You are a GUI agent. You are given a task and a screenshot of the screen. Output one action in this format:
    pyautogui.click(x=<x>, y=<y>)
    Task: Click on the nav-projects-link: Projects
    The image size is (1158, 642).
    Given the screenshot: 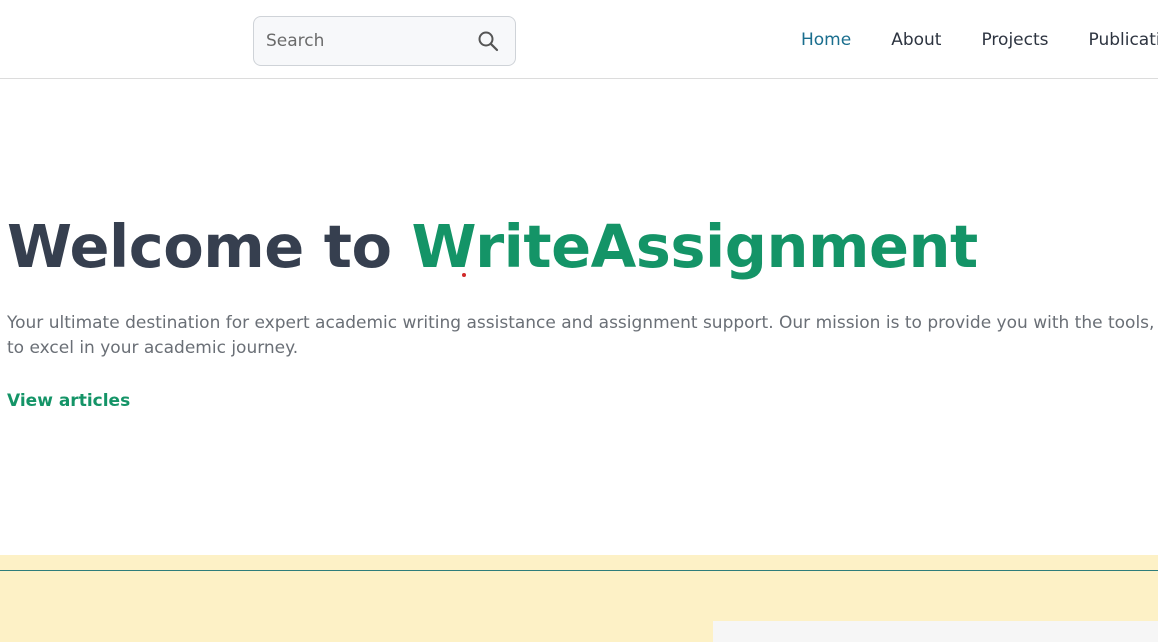 What is the action you would take?
    pyautogui.click(x=1014, y=40)
    